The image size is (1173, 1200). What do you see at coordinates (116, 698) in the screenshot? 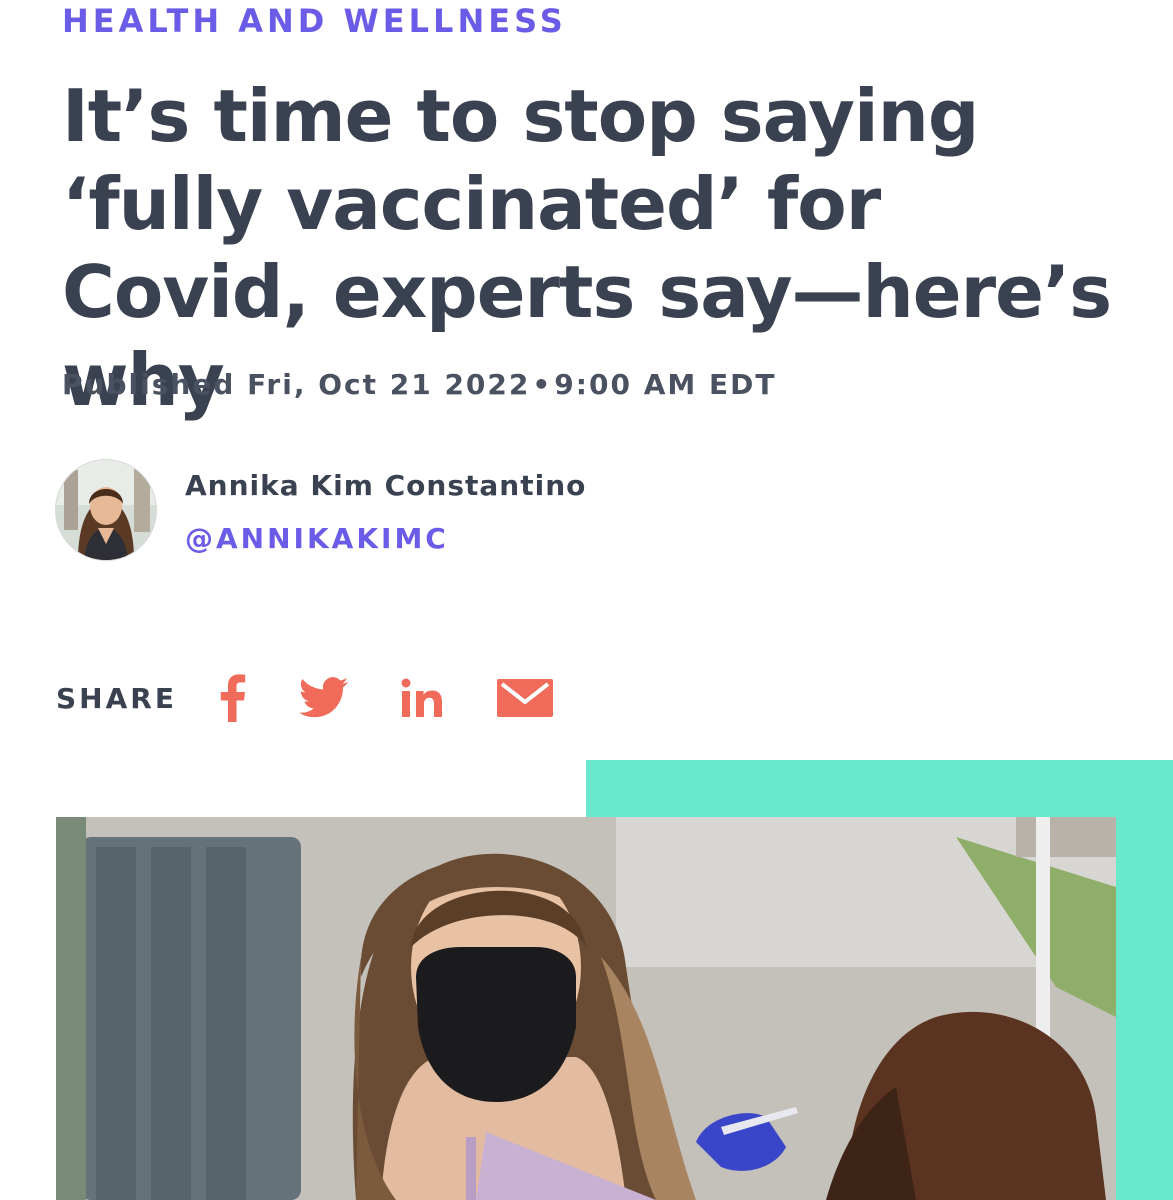
I see `share-label: SHARE` at bounding box center [116, 698].